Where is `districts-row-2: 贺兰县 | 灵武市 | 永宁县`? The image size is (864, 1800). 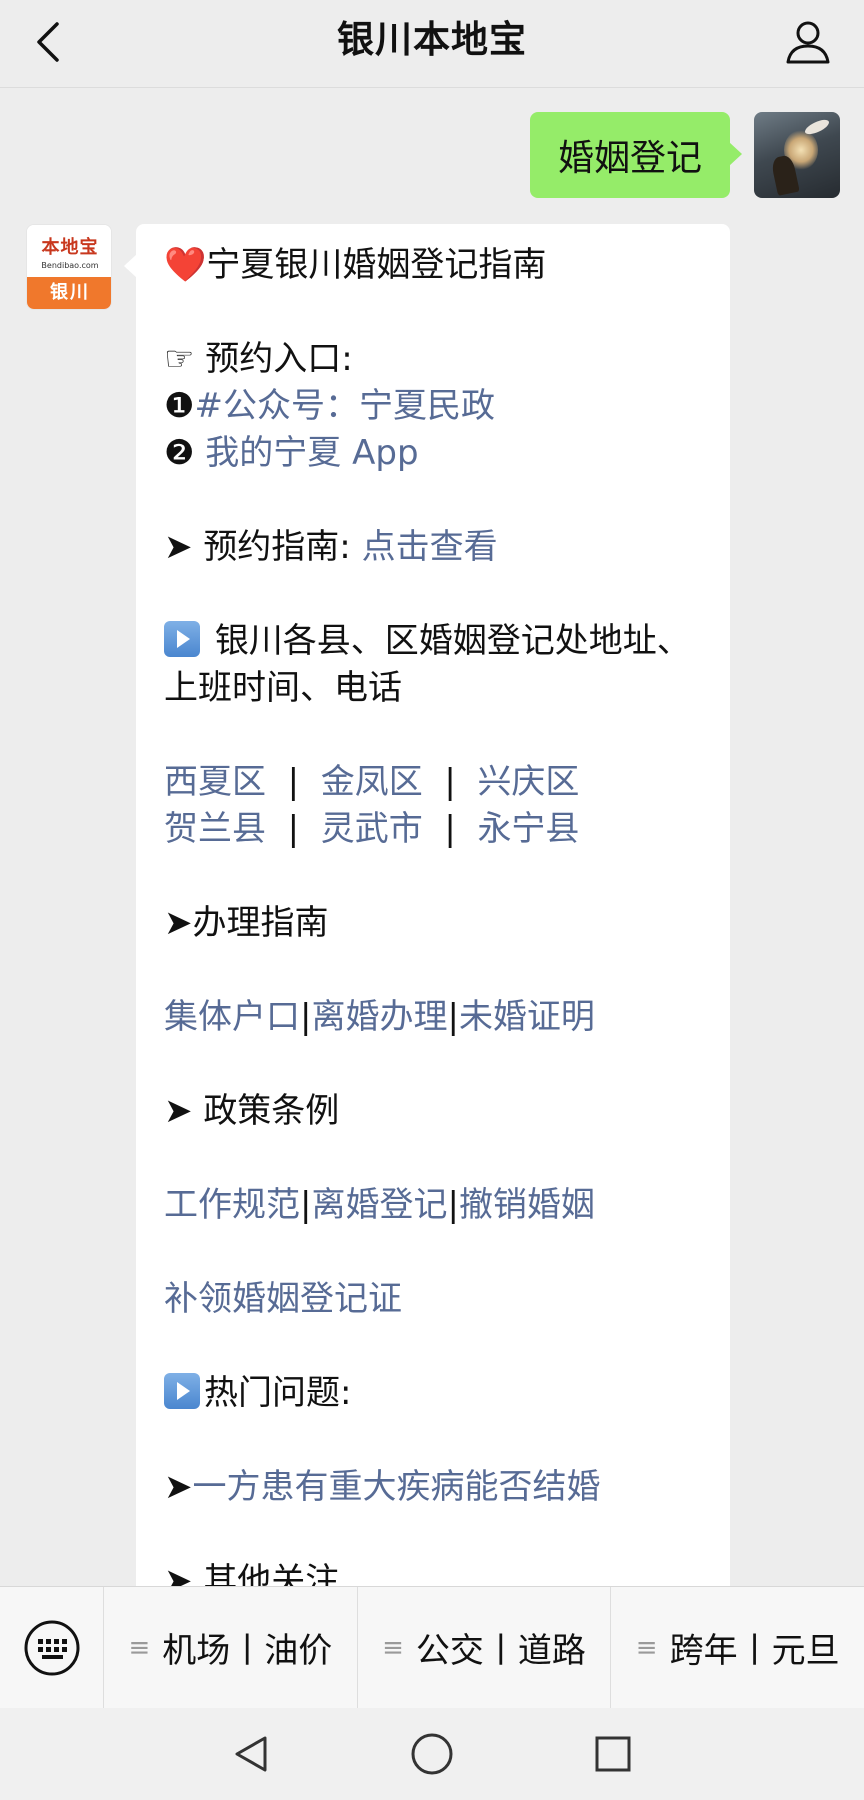 districts-row-2: 贺兰县 | 灵武市 | 永宁县 is located at coordinates (437, 829).